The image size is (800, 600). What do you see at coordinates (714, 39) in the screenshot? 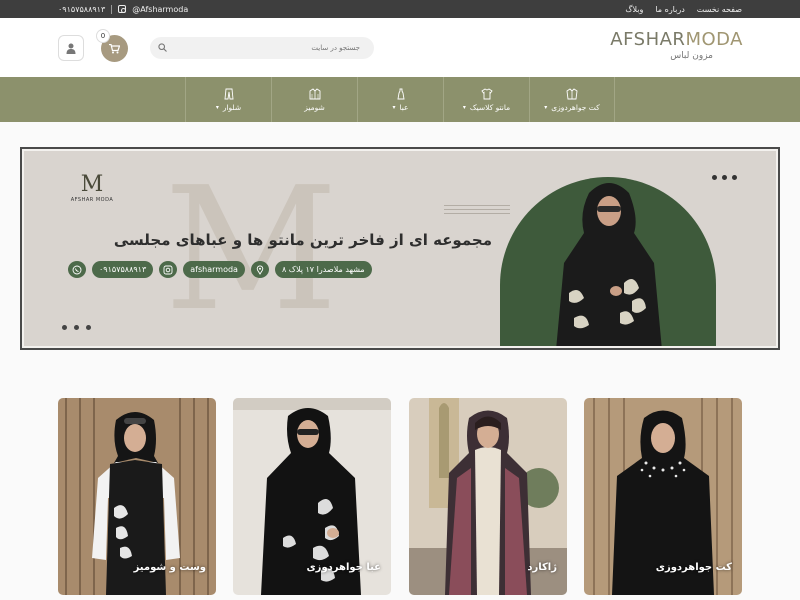
I see `logo-word-2: MODA` at bounding box center [714, 39].